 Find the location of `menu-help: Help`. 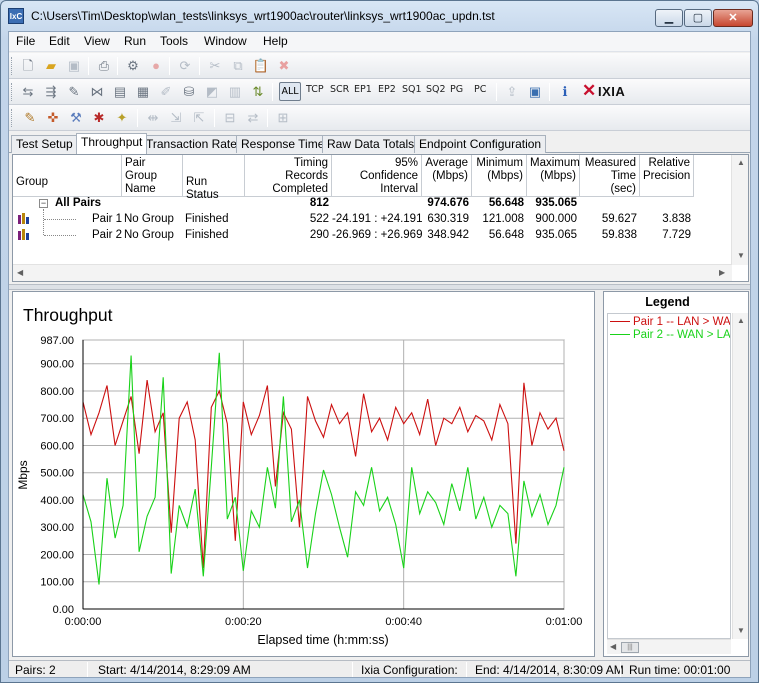

menu-help: Help is located at coordinates (275, 41).